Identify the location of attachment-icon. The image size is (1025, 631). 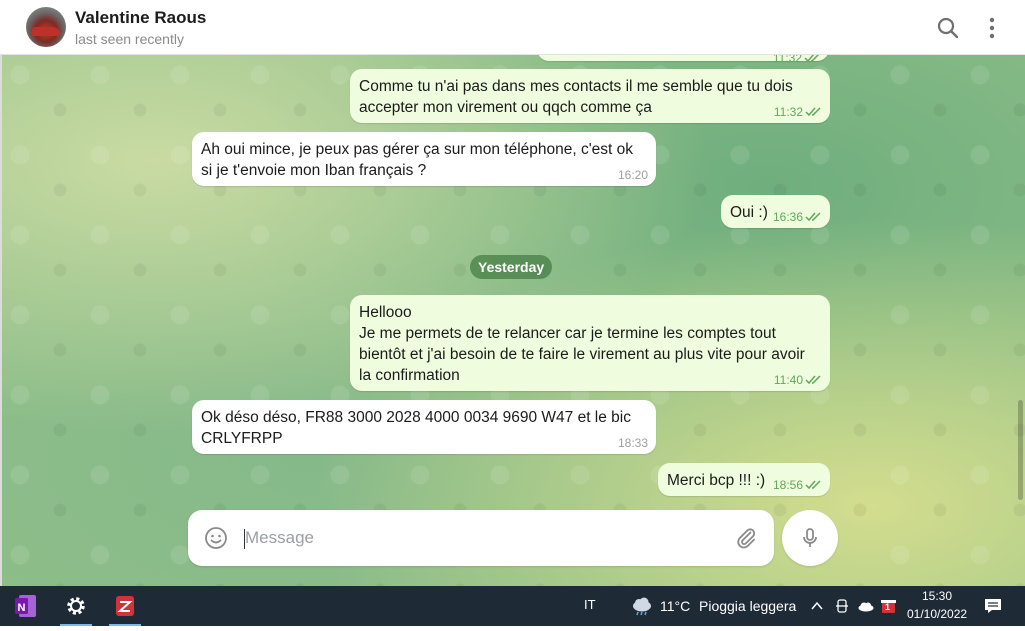
(746, 538).